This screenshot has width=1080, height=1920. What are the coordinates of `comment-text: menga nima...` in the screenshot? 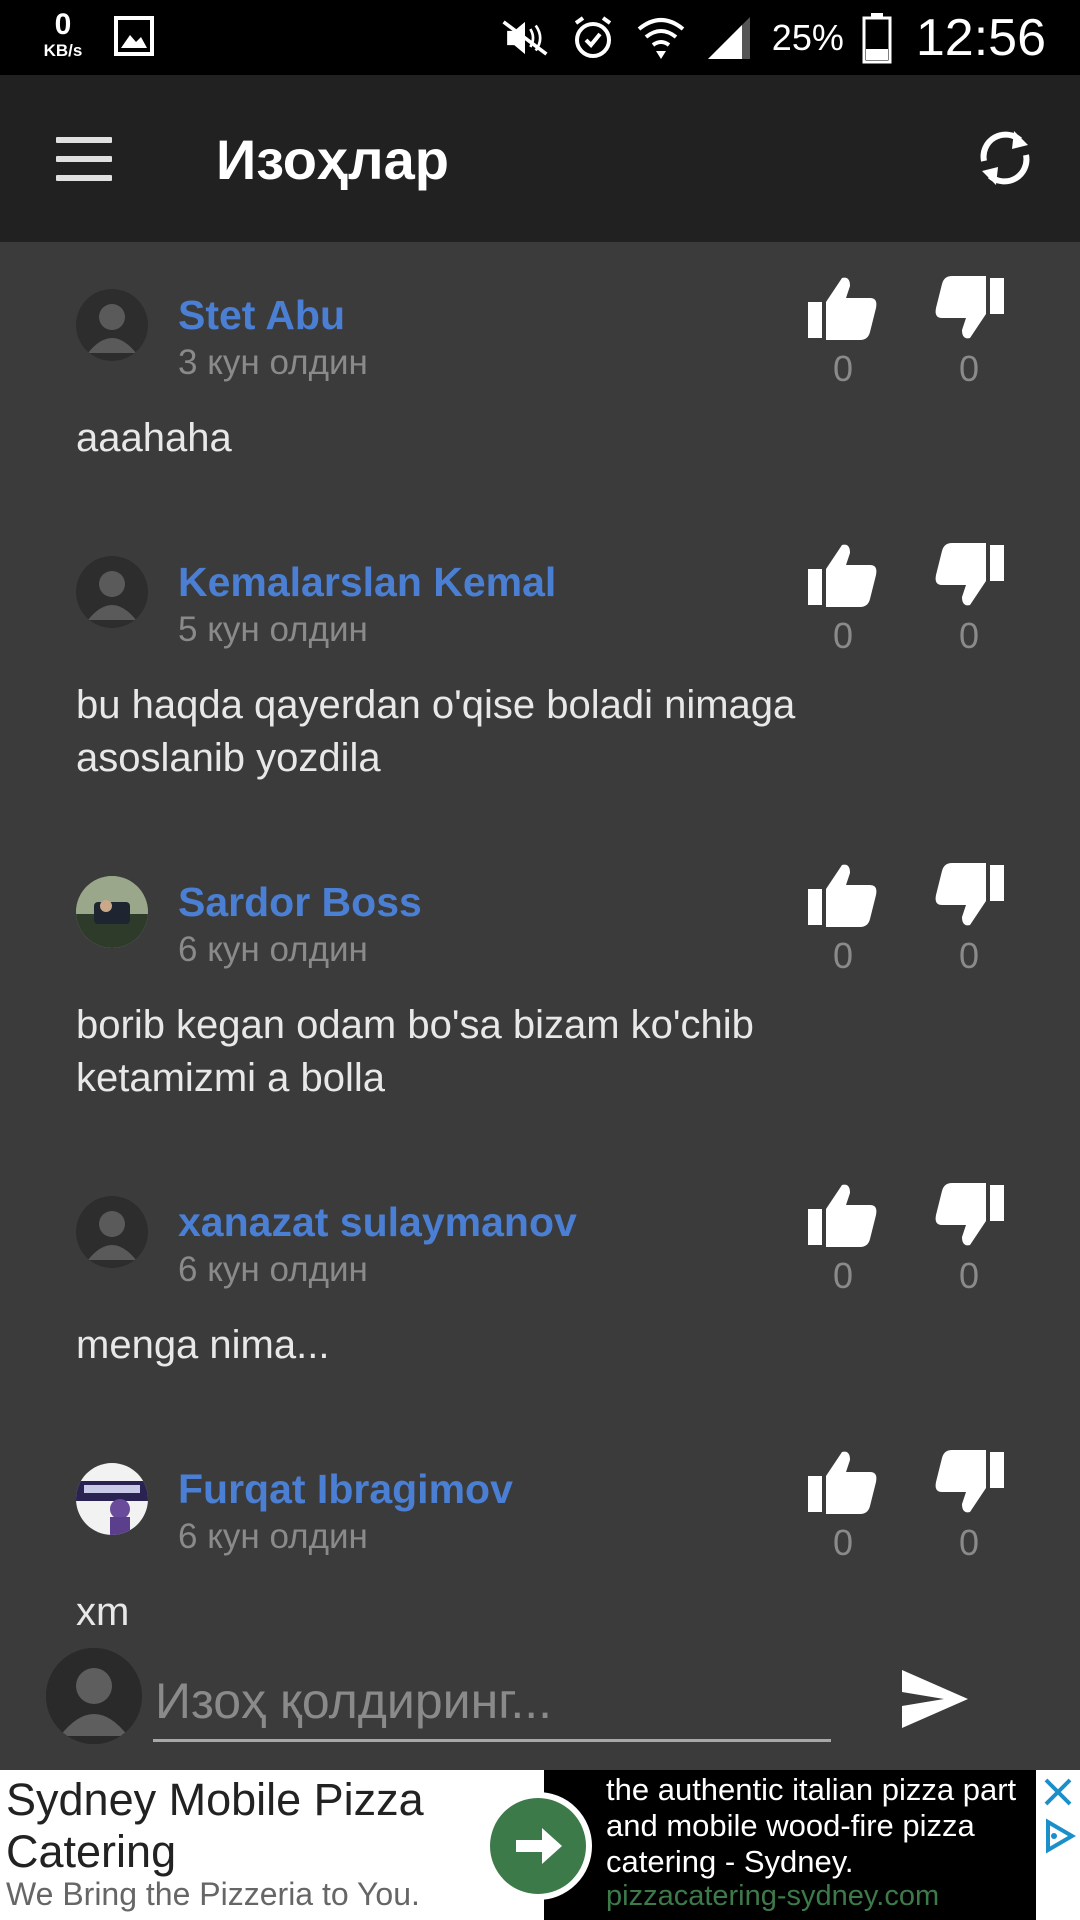 It's located at (203, 1345).